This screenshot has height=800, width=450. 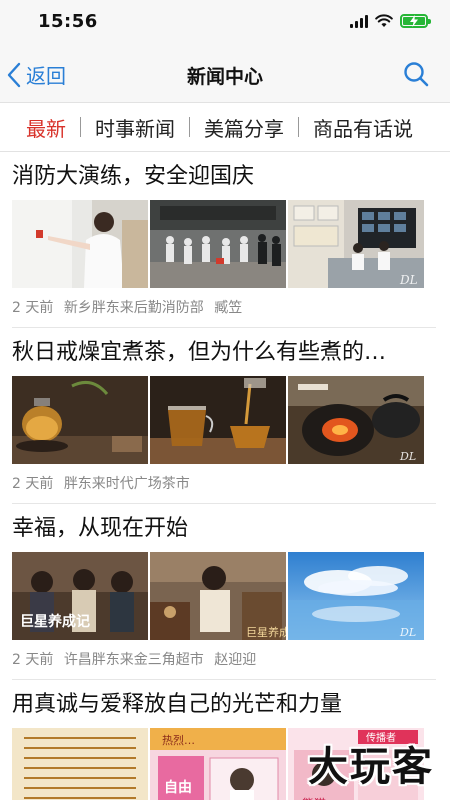 I want to click on article-meta: 2 天前 新乡胖东来后勤消防部 臧笠, so click(x=224, y=308).